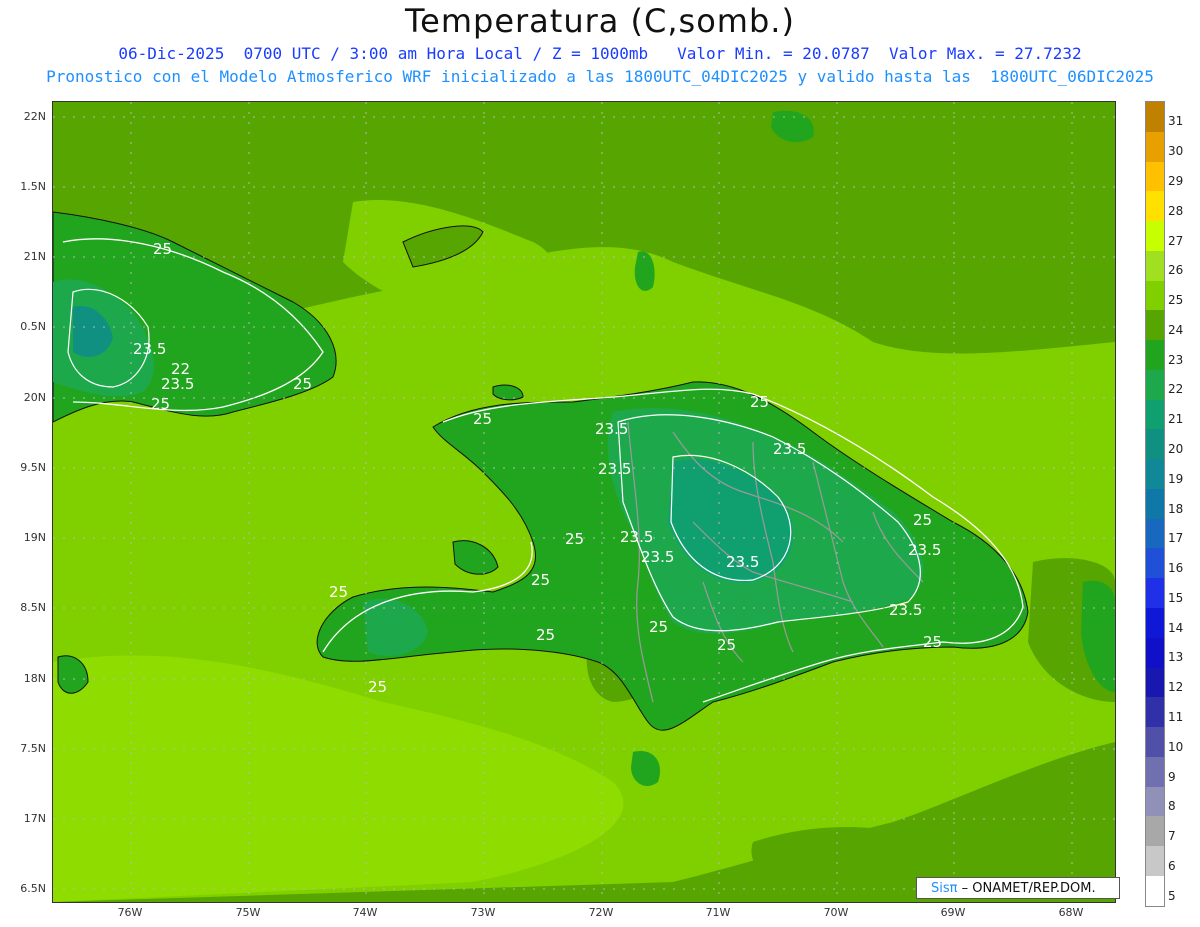  Describe the element at coordinates (1176, 657) in the screenshot. I see `legend-level-label: 13` at that location.